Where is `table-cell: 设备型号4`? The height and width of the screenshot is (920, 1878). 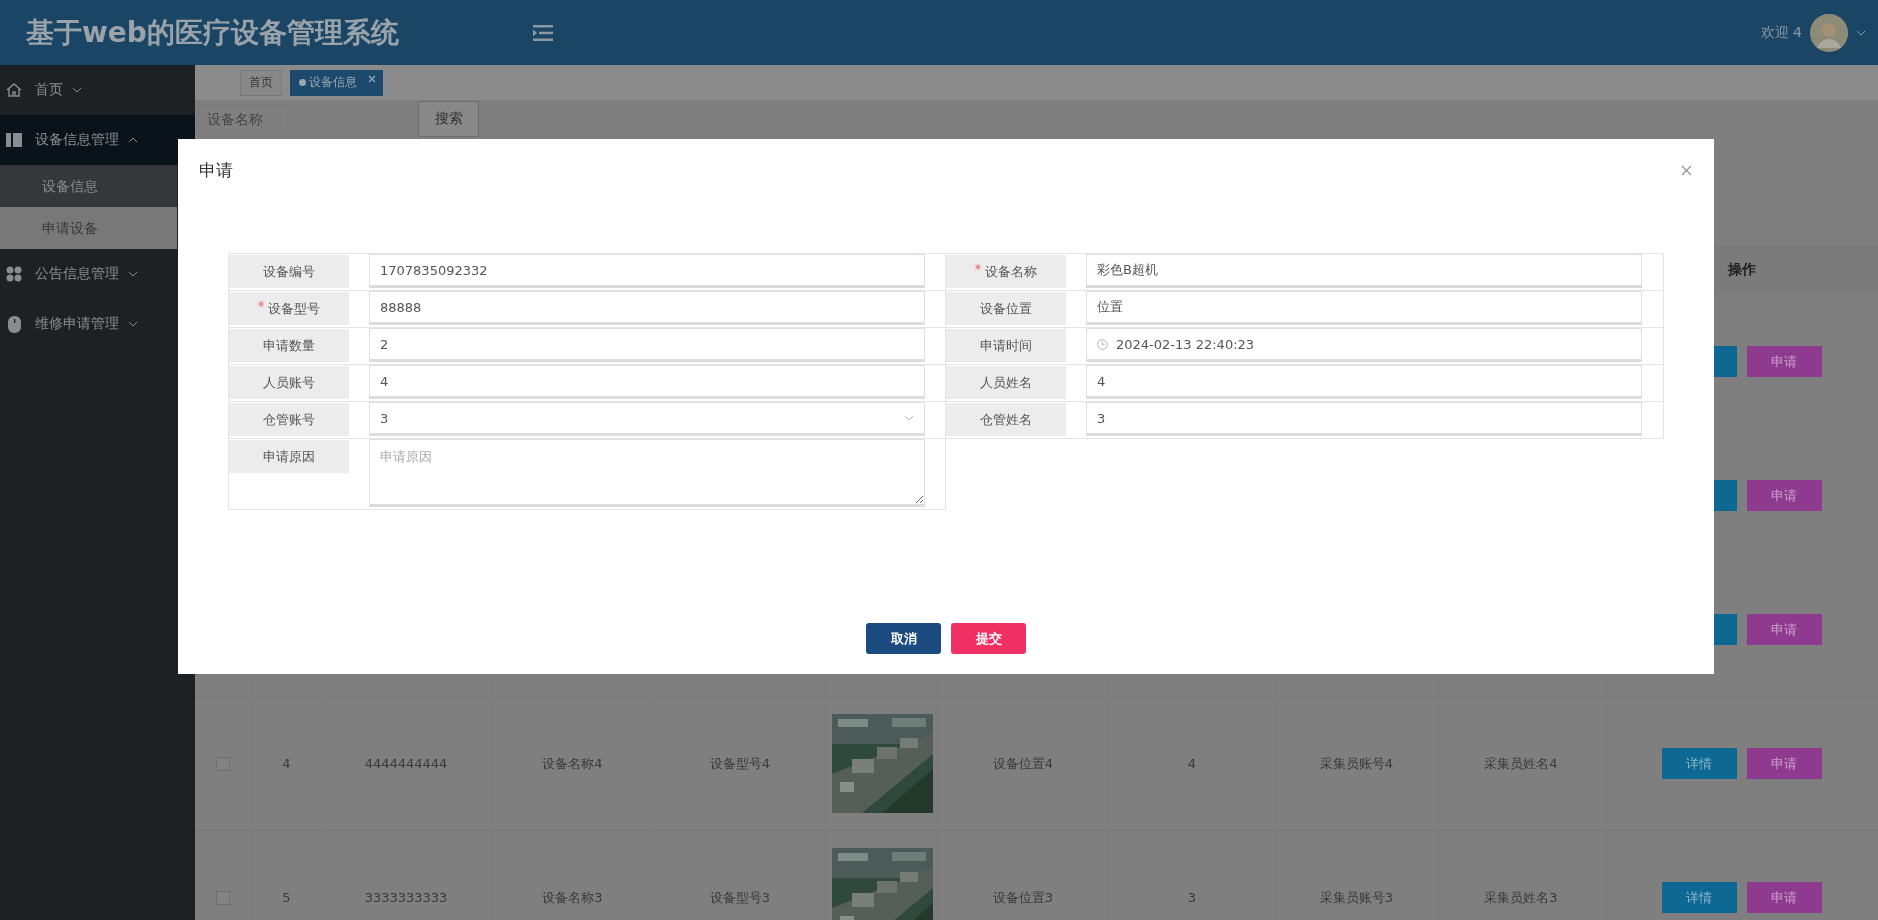 table-cell: 设备型号4 is located at coordinates (740, 763).